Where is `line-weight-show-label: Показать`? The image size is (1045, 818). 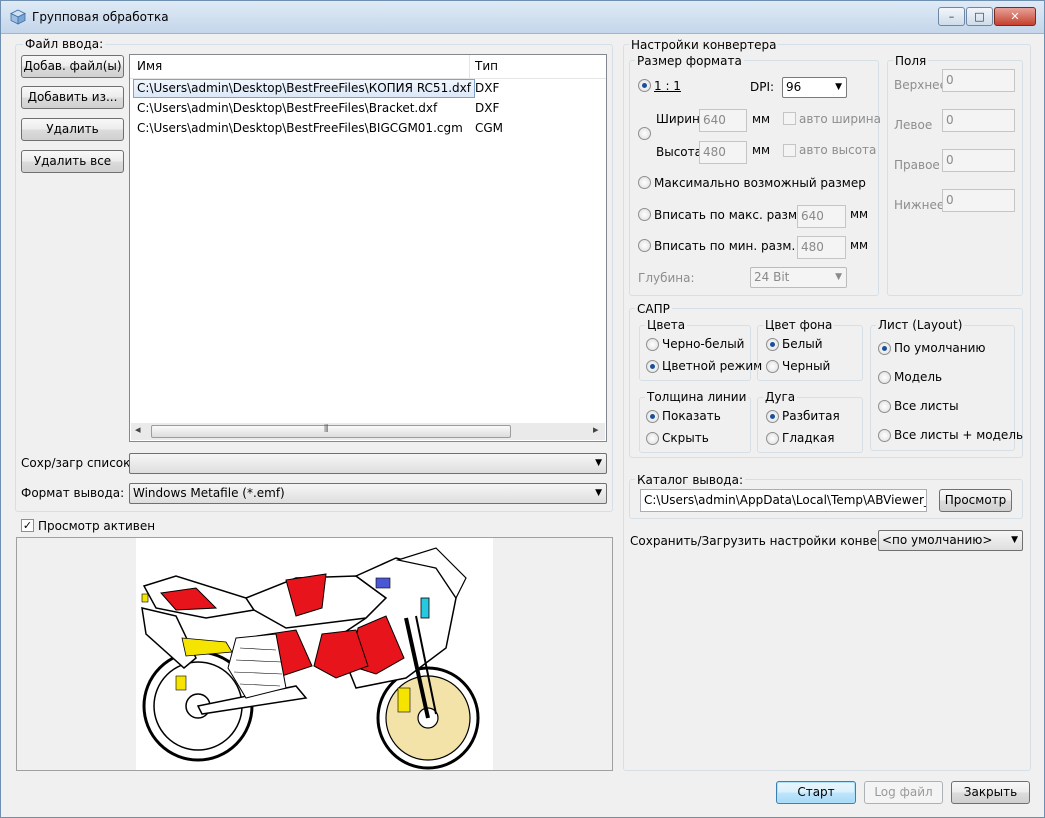 line-weight-show-label: Показать is located at coordinates (691, 416).